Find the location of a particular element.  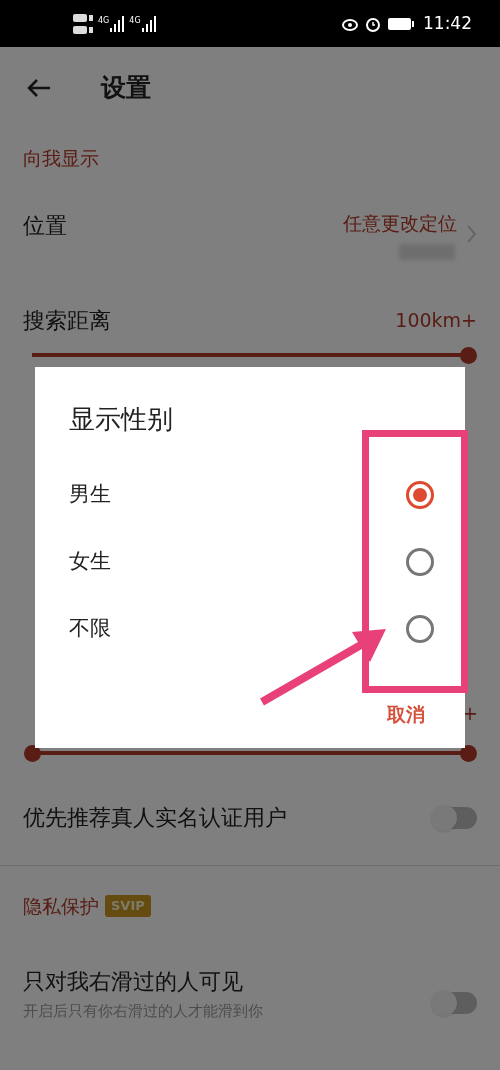

battery-icon is located at coordinates (401, 23).